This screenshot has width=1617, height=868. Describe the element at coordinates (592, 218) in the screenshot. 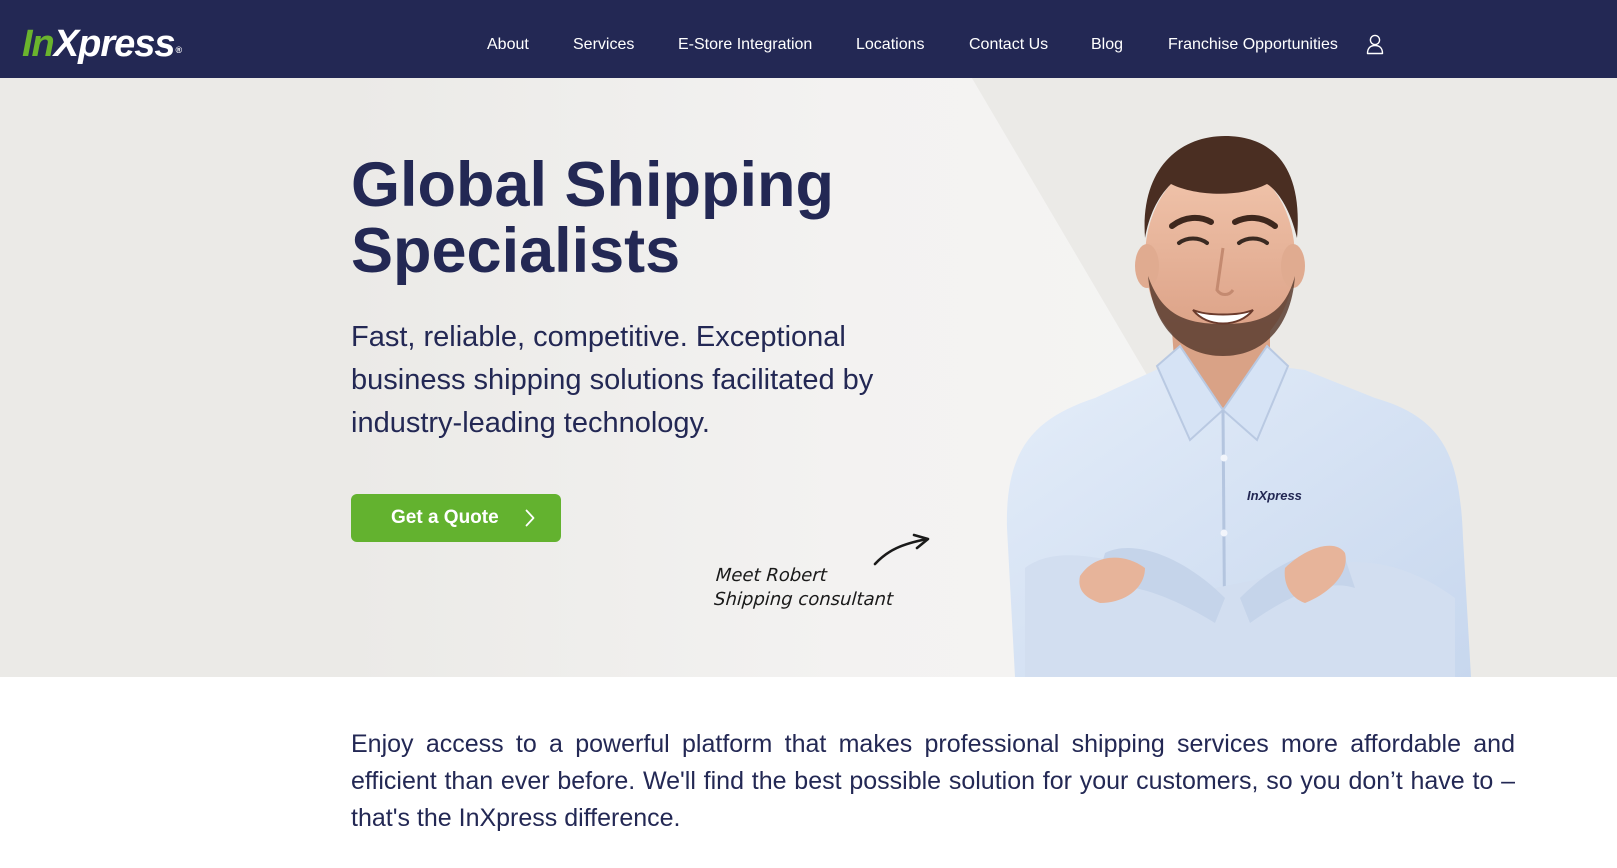

I see `hero-title: Global Shipping Specialists` at that location.